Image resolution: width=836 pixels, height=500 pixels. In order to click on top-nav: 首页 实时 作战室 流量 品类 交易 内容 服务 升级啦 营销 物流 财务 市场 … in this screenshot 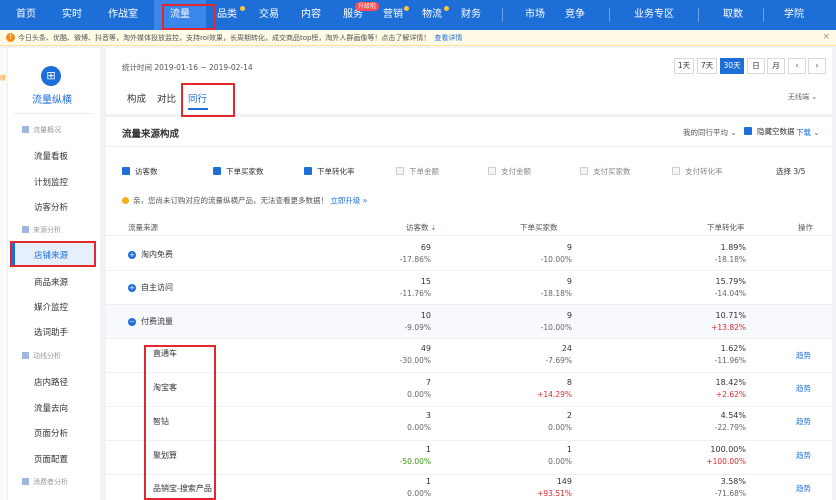, I will do `click(418, 15)`.